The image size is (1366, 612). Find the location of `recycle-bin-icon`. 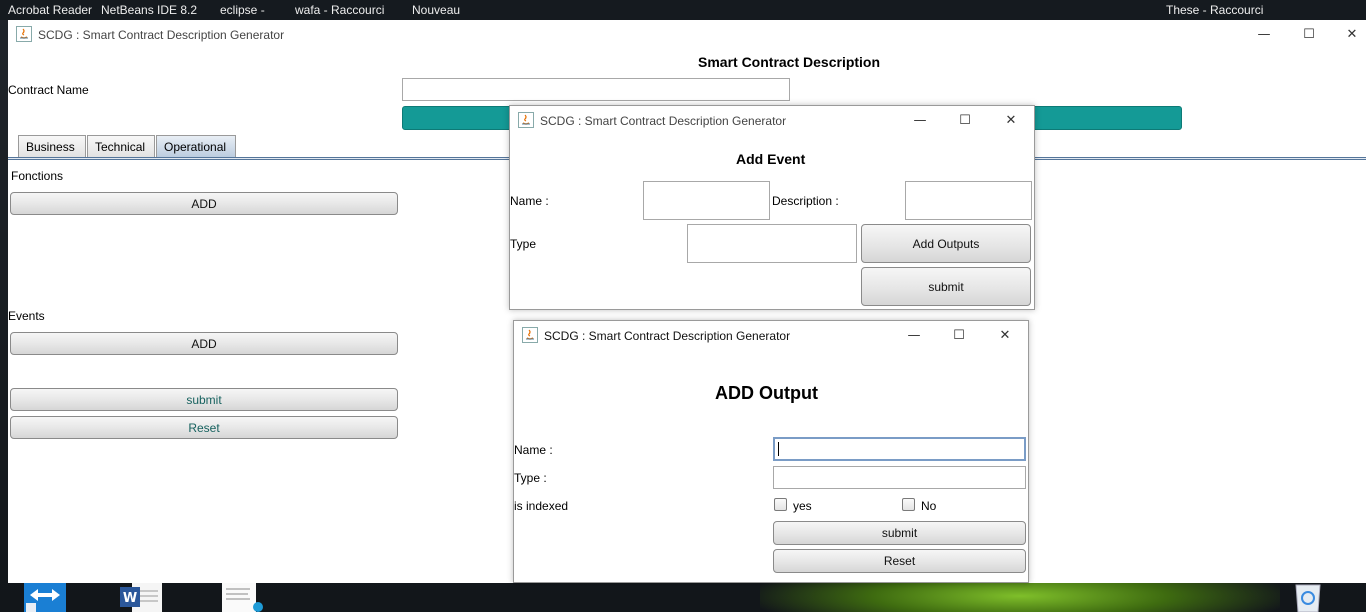

recycle-bin-icon is located at coordinates (1308, 597).